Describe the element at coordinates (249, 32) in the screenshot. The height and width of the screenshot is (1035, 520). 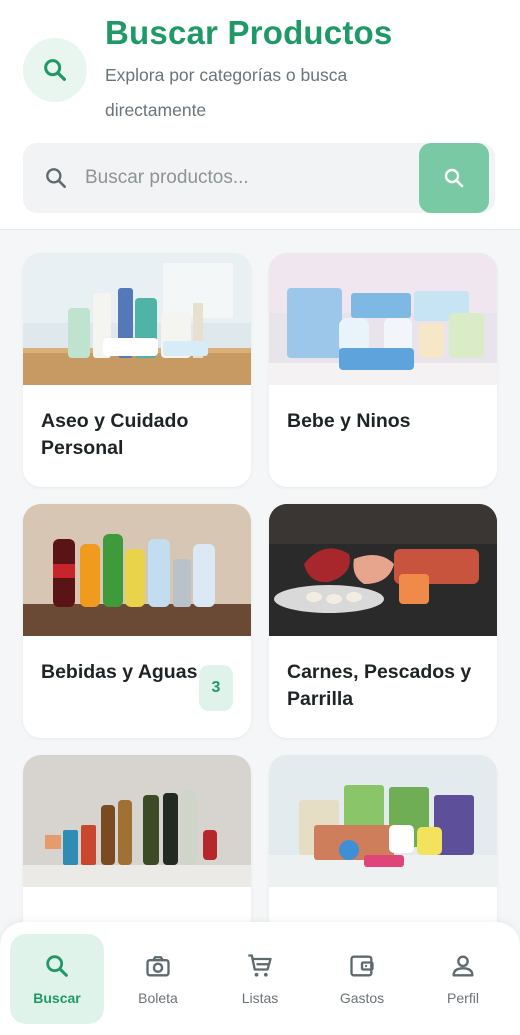
I see `page-title: Buscar Productos` at that location.